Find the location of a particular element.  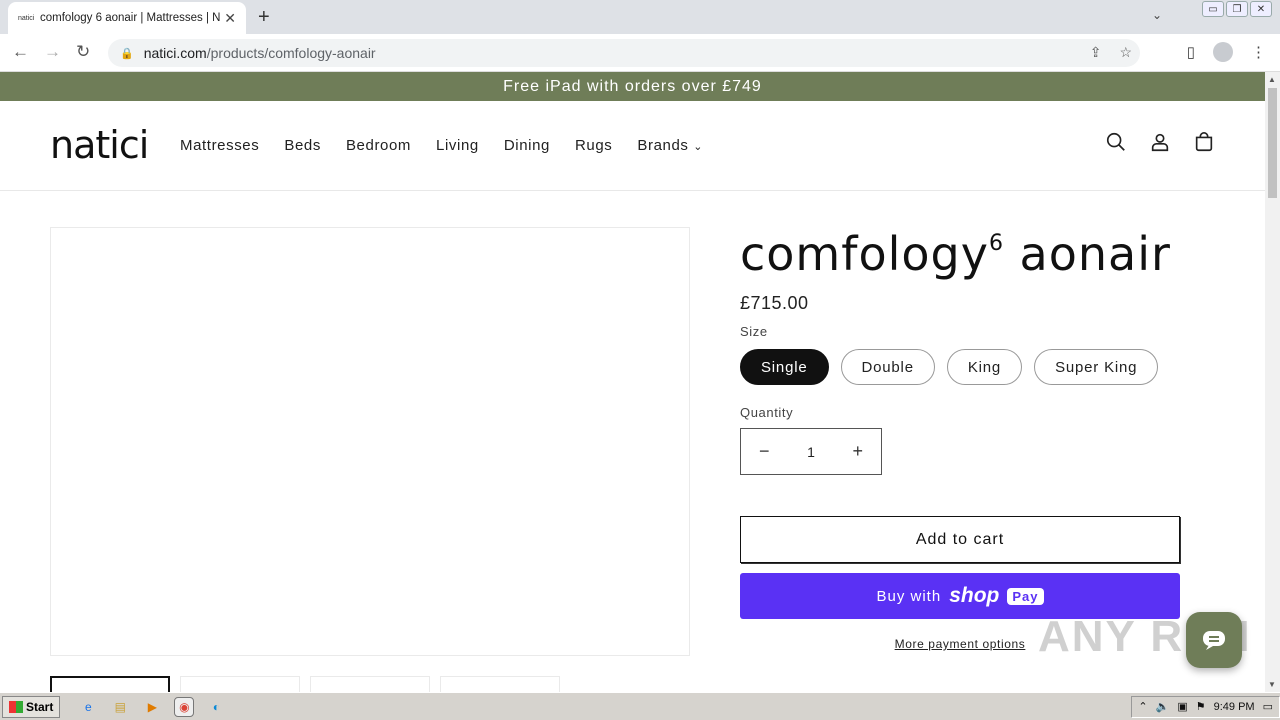

minimize-icon: ▭ is located at coordinates (1213, 9).